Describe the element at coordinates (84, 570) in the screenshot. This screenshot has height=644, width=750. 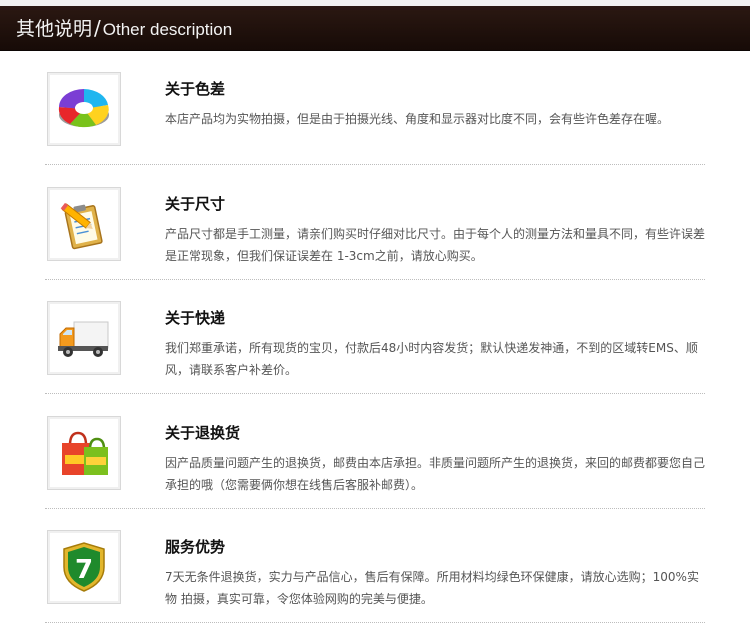
I see `shield-badge-number: 7` at that location.